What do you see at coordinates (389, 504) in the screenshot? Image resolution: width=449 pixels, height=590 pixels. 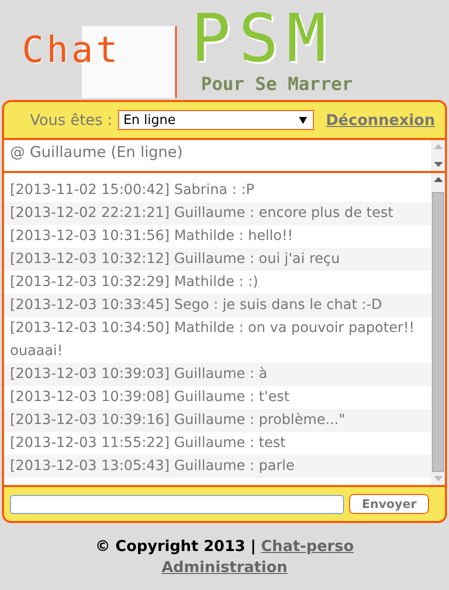 I see `send-button: Envoyer` at bounding box center [389, 504].